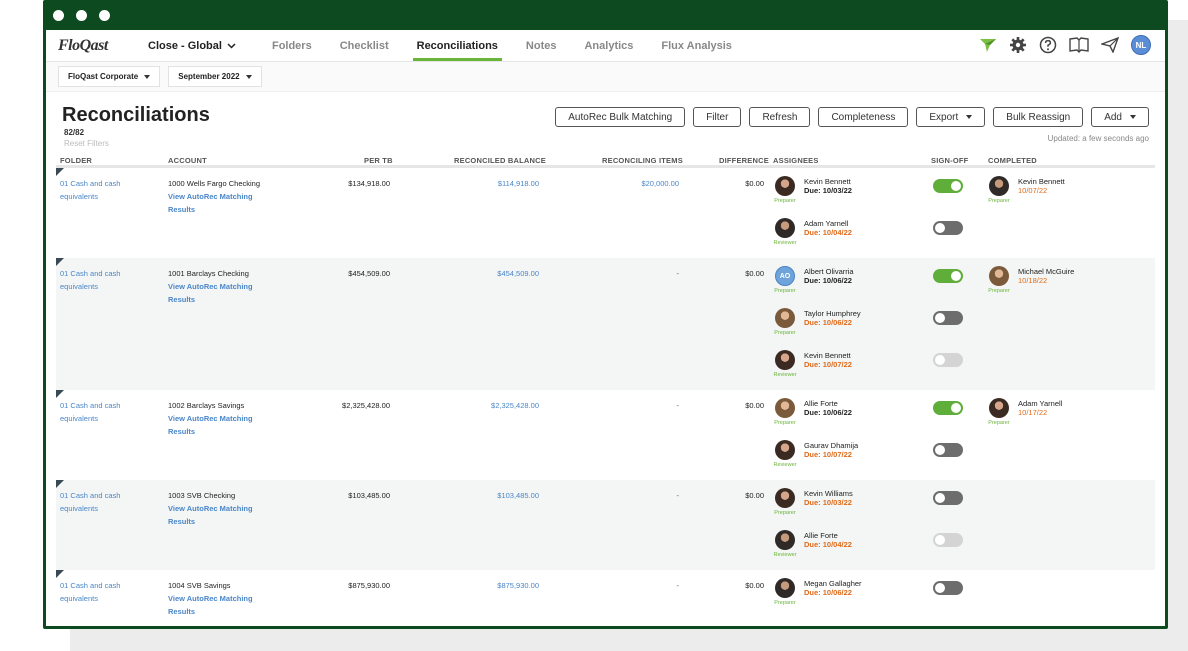  I want to click on user-avatar: NL, so click(1141, 45).